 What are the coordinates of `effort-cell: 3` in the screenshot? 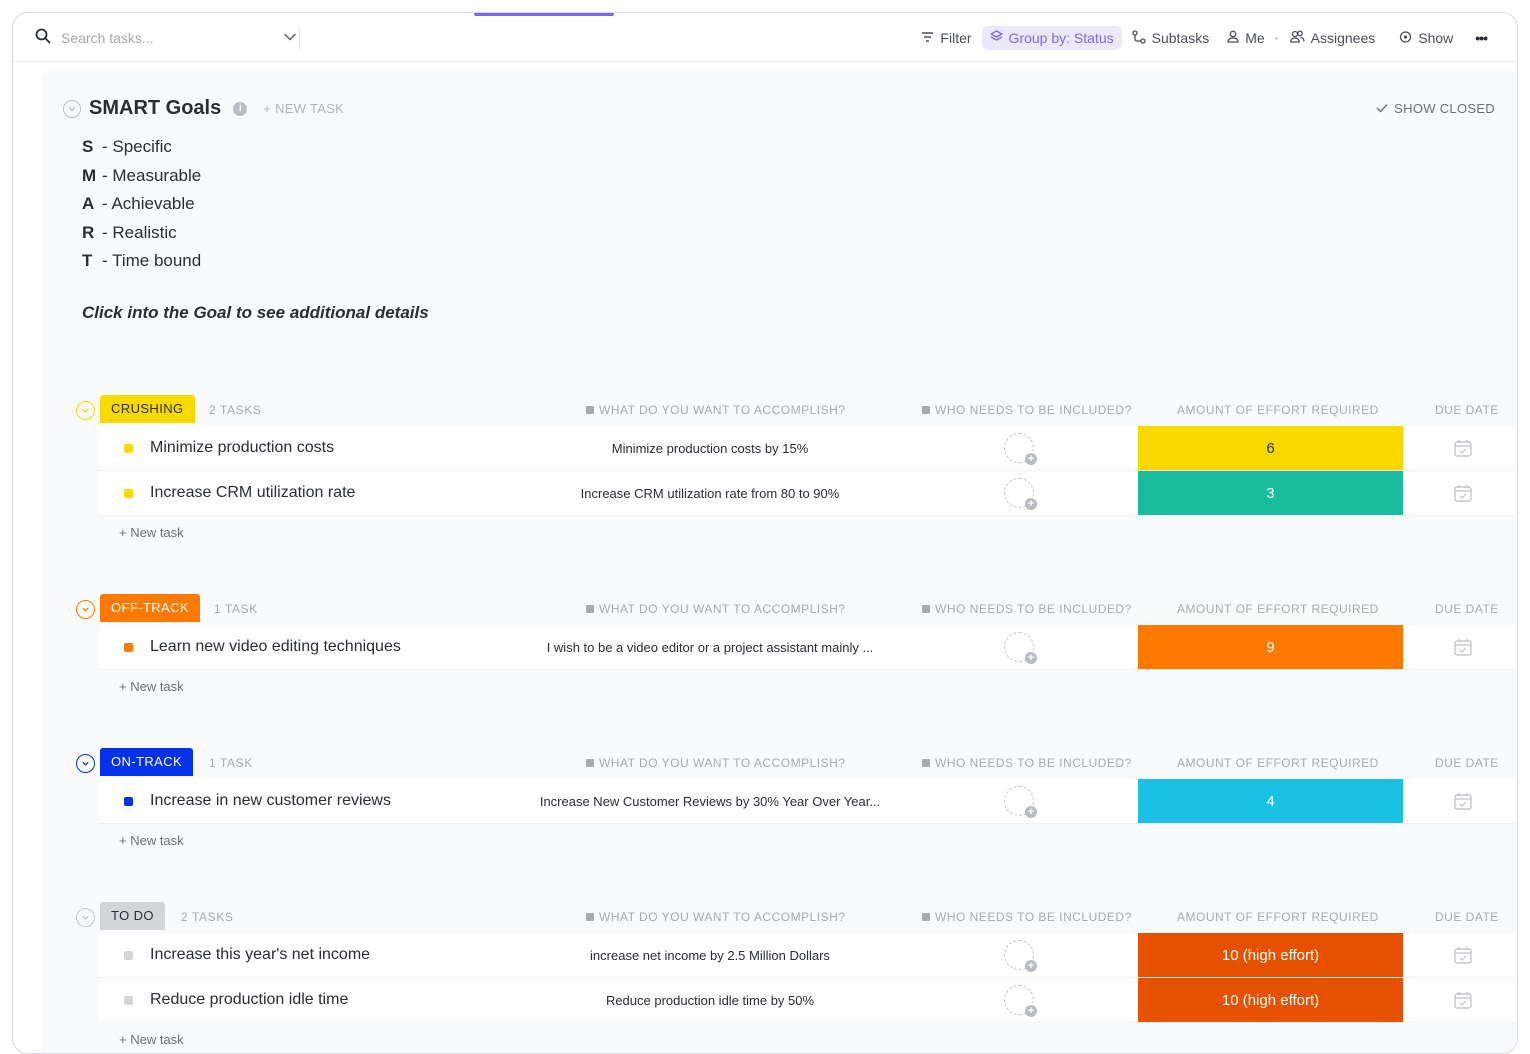 It's located at (1270, 493).